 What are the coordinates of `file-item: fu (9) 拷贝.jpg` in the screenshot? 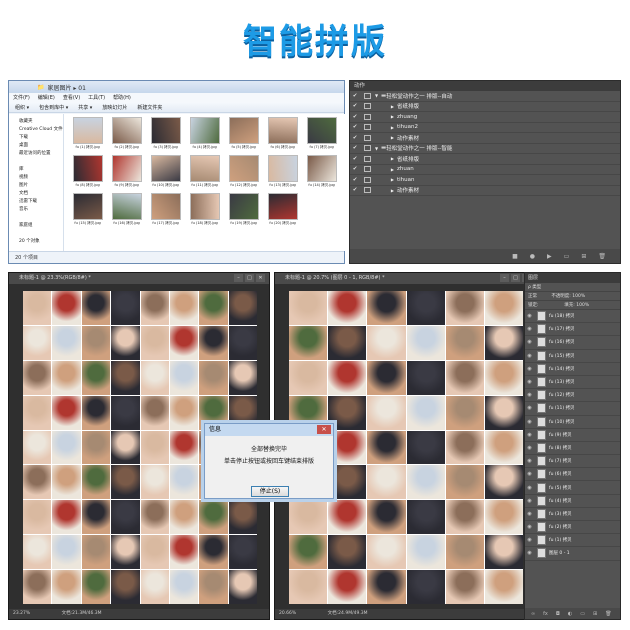 It's located at (127, 173).